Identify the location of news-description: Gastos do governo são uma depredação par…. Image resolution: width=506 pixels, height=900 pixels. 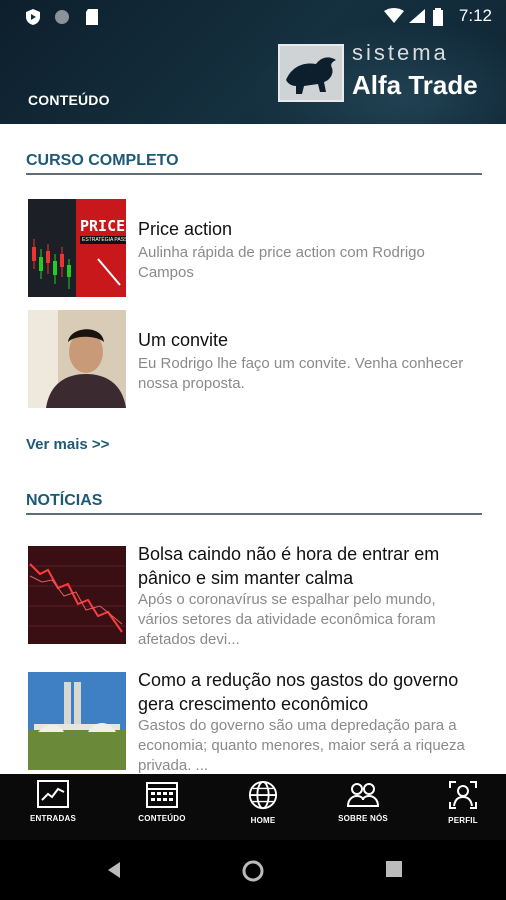
(301, 745).